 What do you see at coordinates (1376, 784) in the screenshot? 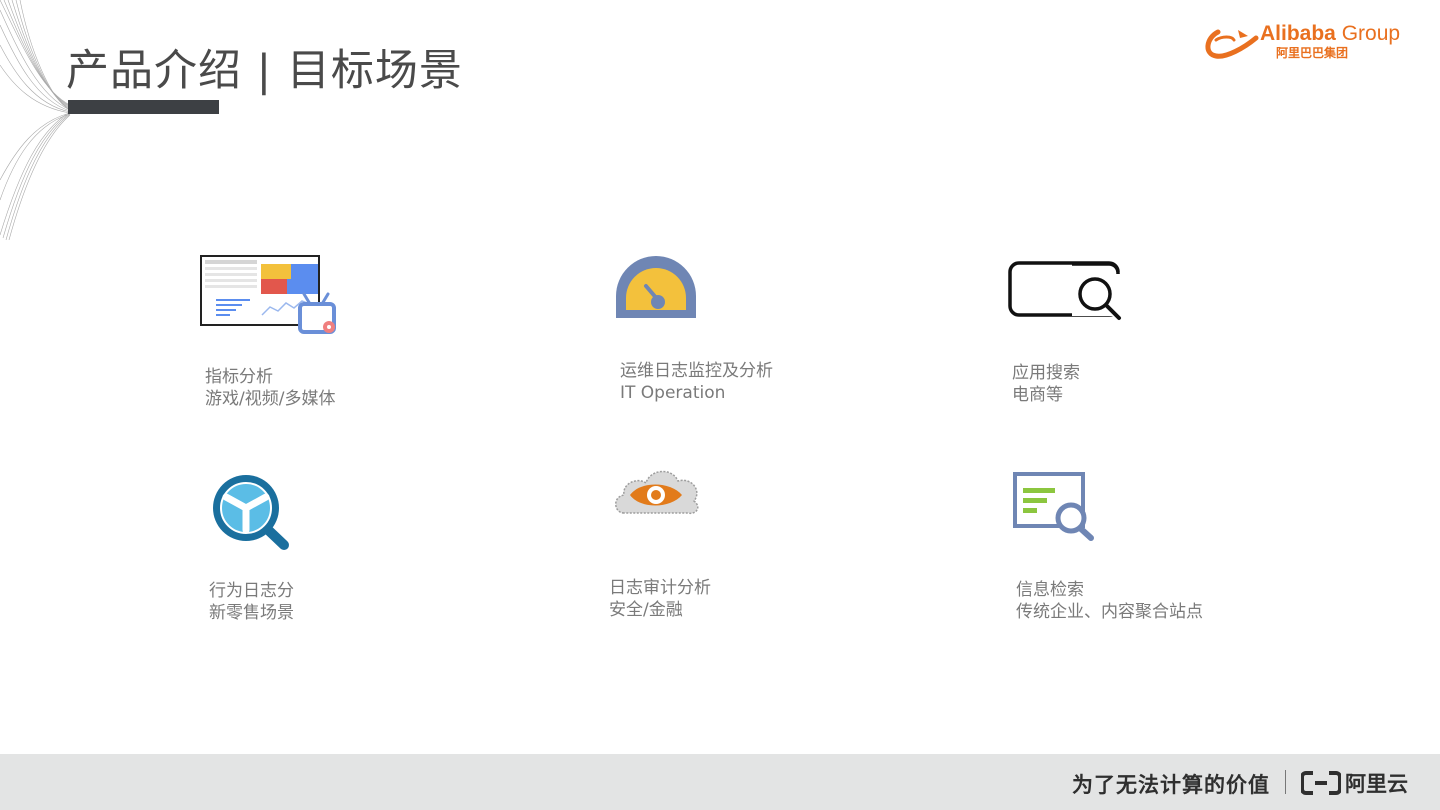
I see `footer-brand: 阿里云` at bounding box center [1376, 784].